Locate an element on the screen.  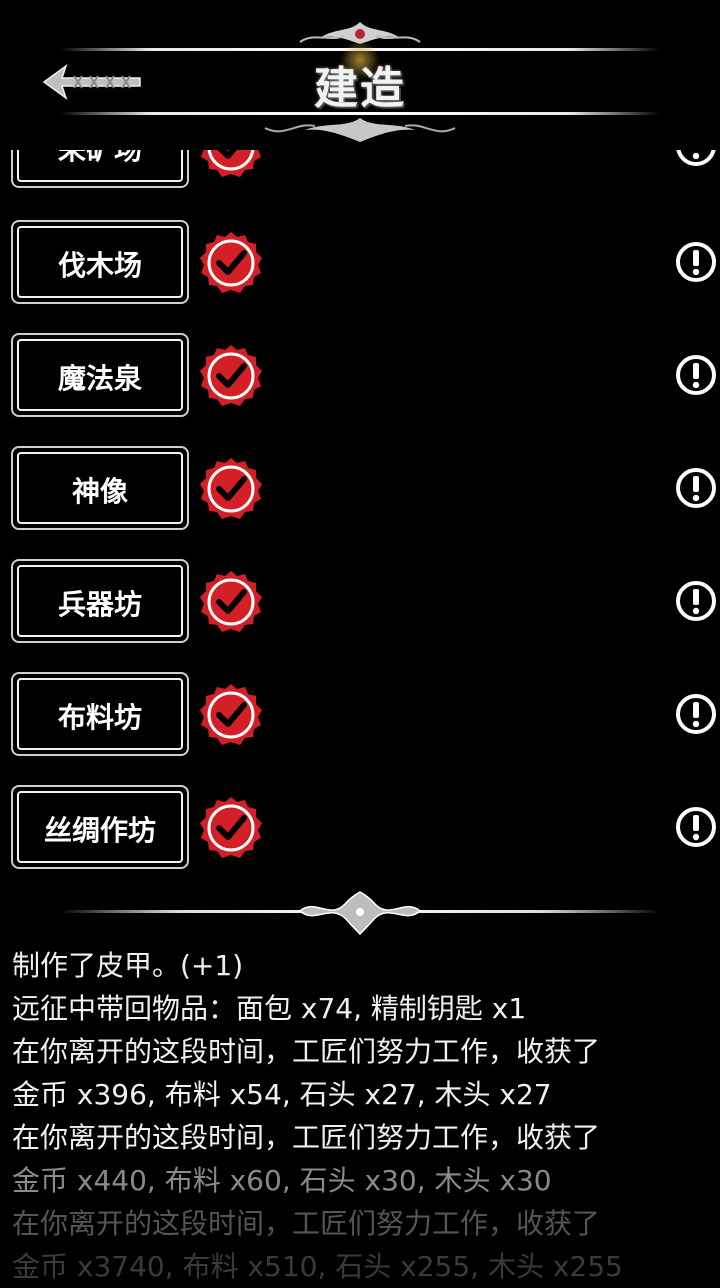
building-button: 伐木场 is located at coordinates (100, 262).